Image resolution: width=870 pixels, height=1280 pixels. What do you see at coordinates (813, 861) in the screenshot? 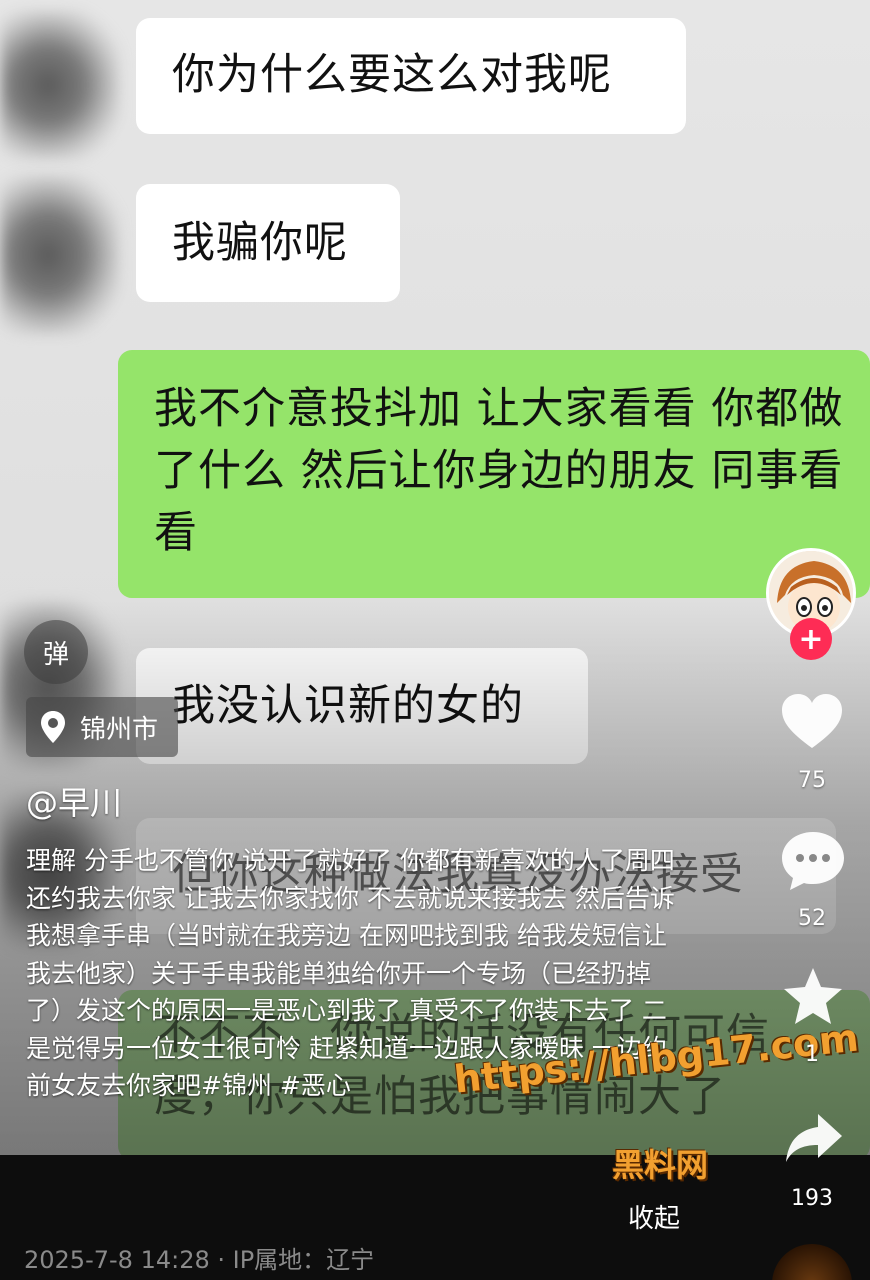
I see `comment-icon` at bounding box center [813, 861].